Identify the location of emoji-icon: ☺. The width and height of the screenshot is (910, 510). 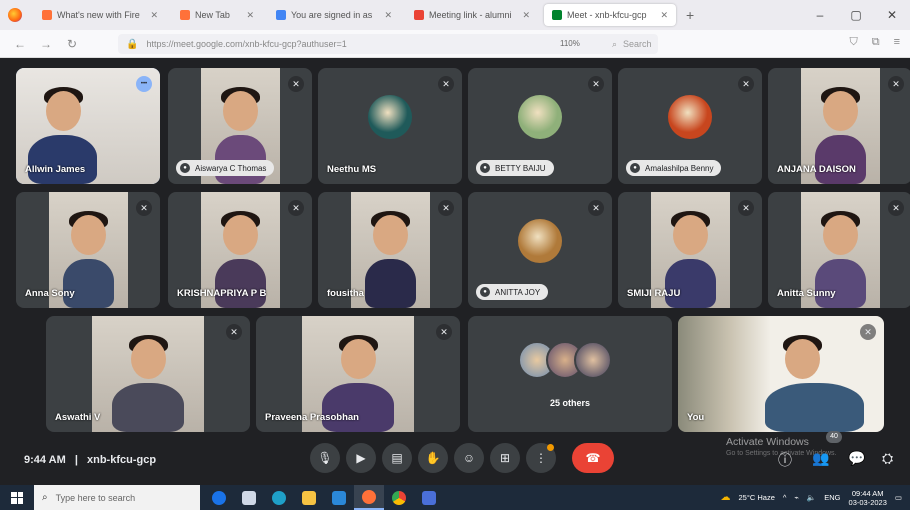
(469, 458).